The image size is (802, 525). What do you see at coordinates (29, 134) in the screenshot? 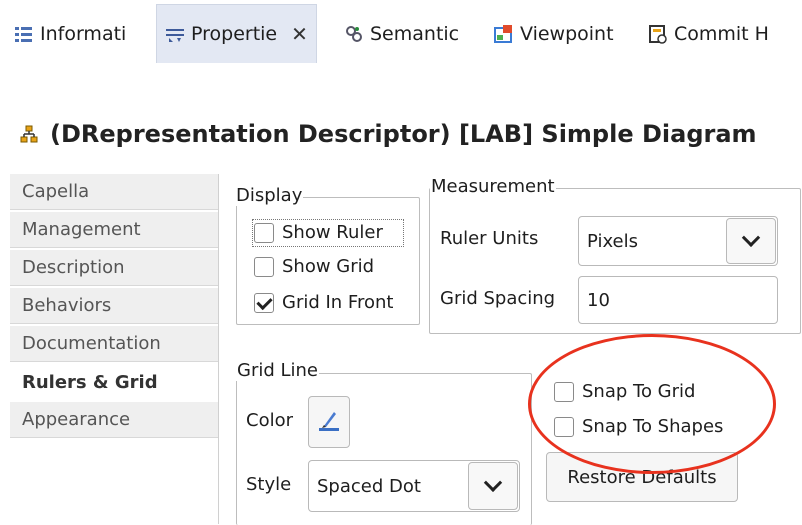
I see `representation-descriptor-icon` at bounding box center [29, 134].